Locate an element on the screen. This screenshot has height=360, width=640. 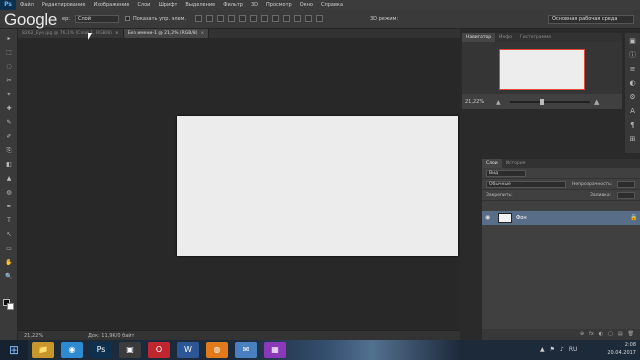
navigator-view-box is located at coordinates (542, 69).